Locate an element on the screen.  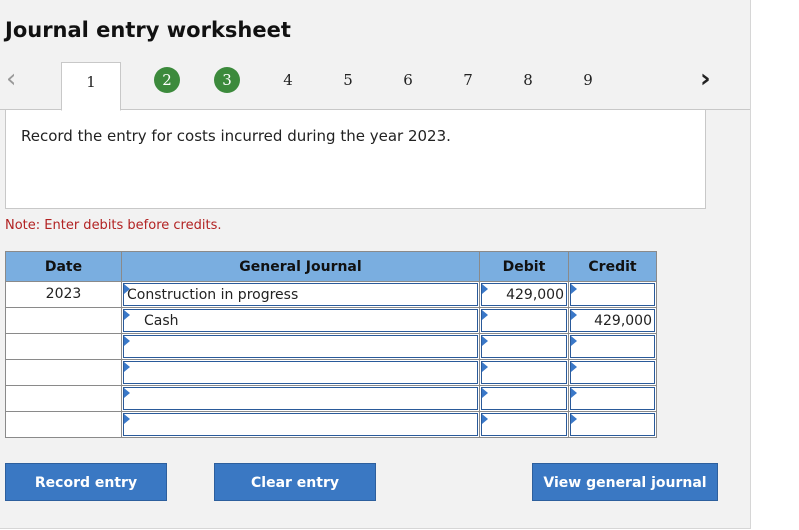
note-text: Note: Enter debits before credits. is located at coordinates (113, 225).